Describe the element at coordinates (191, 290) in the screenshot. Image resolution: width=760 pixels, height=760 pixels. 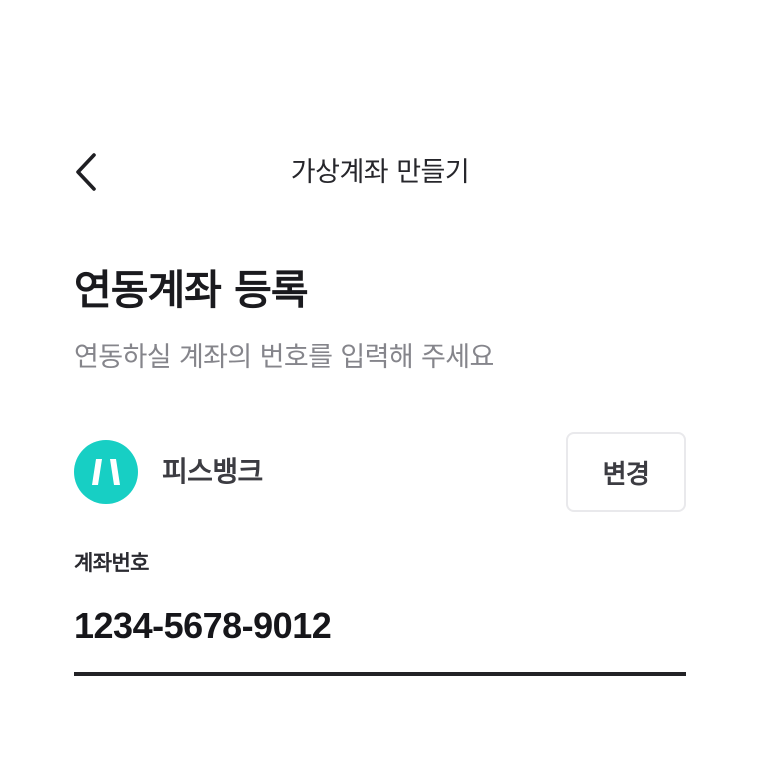
I see `page-title: 연동계좌 등록` at that location.